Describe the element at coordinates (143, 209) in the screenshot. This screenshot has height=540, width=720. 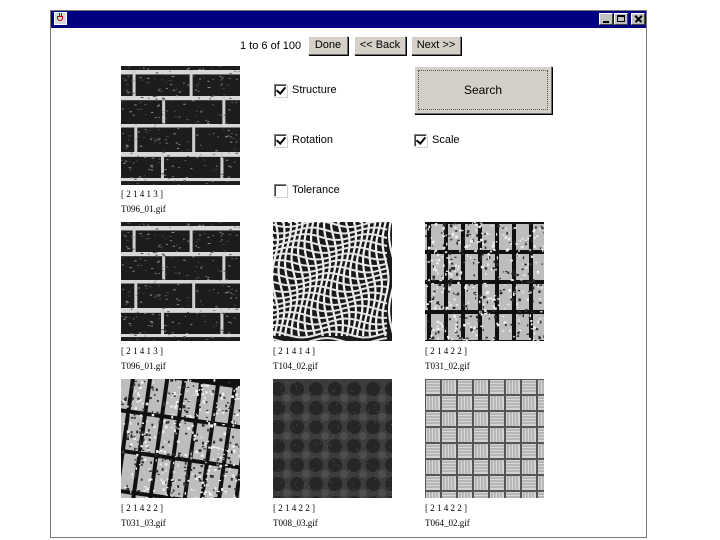
I see `query-filename: T096_01.gif` at that location.